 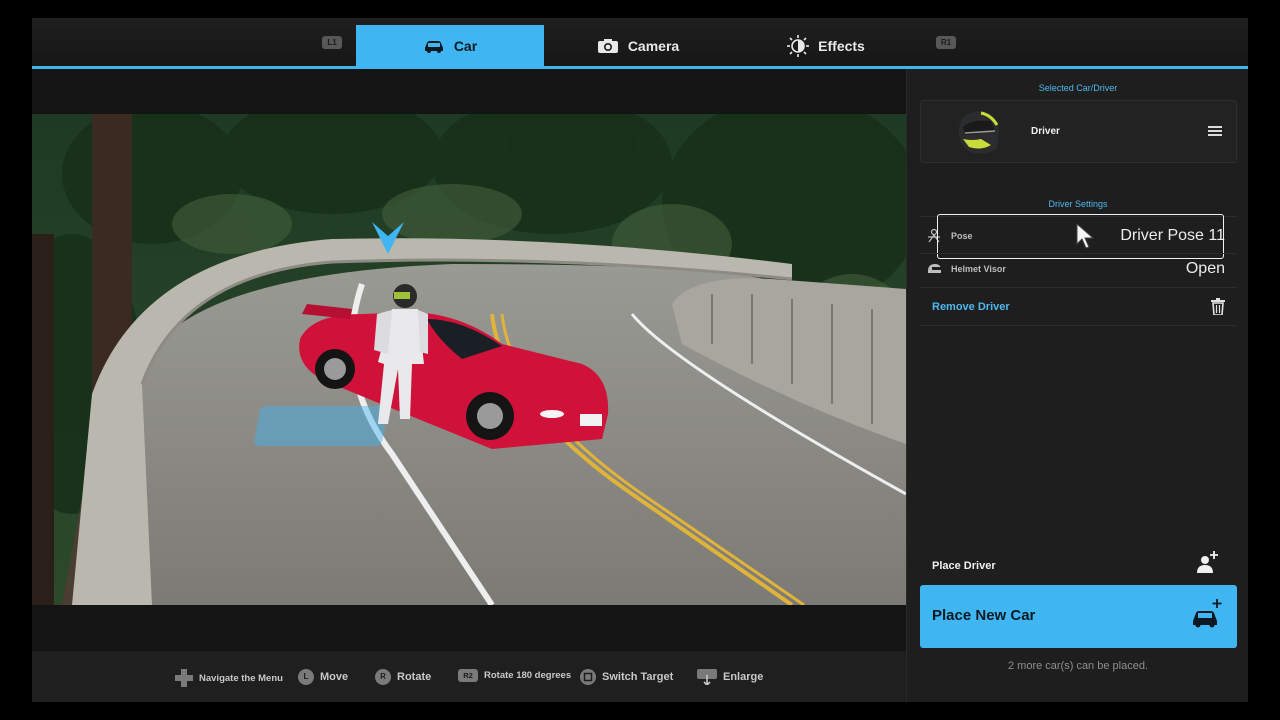 What do you see at coordinates (1078, 88) in the screenshot?
I see `selected-car-driver-title: Selected Car/Driver` at bounding box center [1078, 88].